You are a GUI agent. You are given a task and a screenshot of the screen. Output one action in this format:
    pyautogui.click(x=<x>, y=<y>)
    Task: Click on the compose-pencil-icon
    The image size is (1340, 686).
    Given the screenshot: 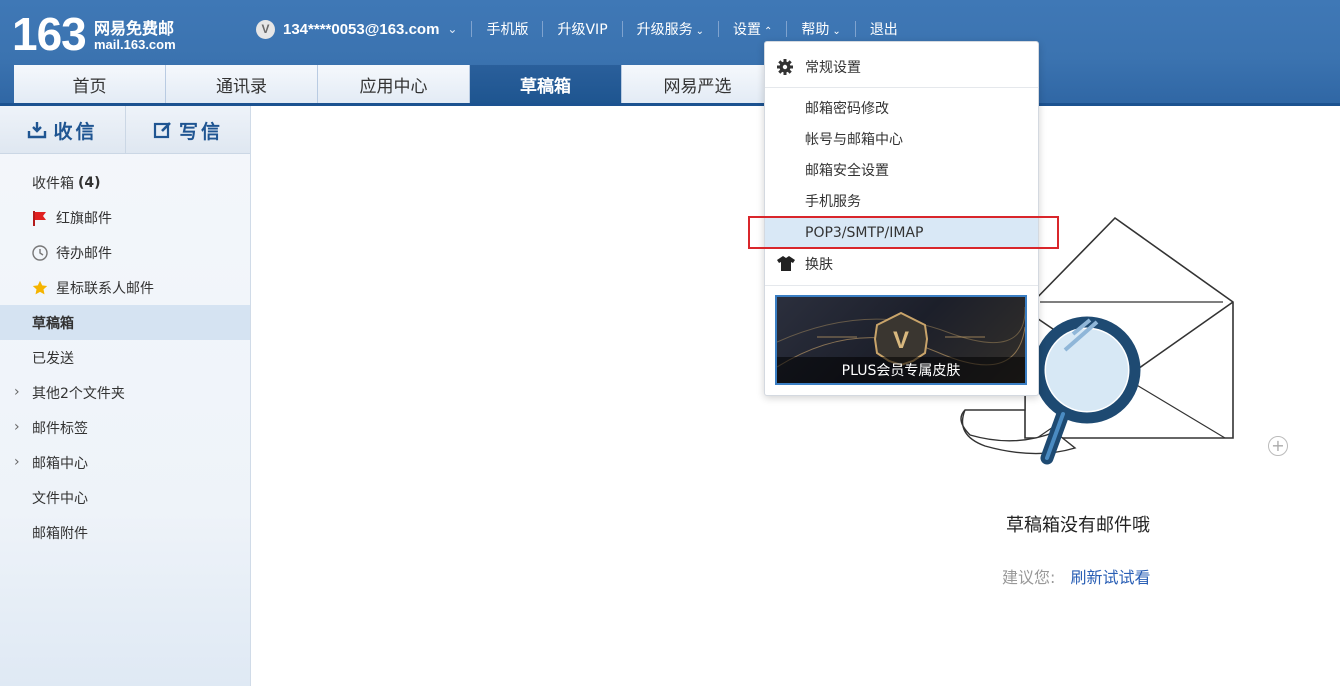 What is the action you would take?
    pyautogui.click(x=162, y=130)
    